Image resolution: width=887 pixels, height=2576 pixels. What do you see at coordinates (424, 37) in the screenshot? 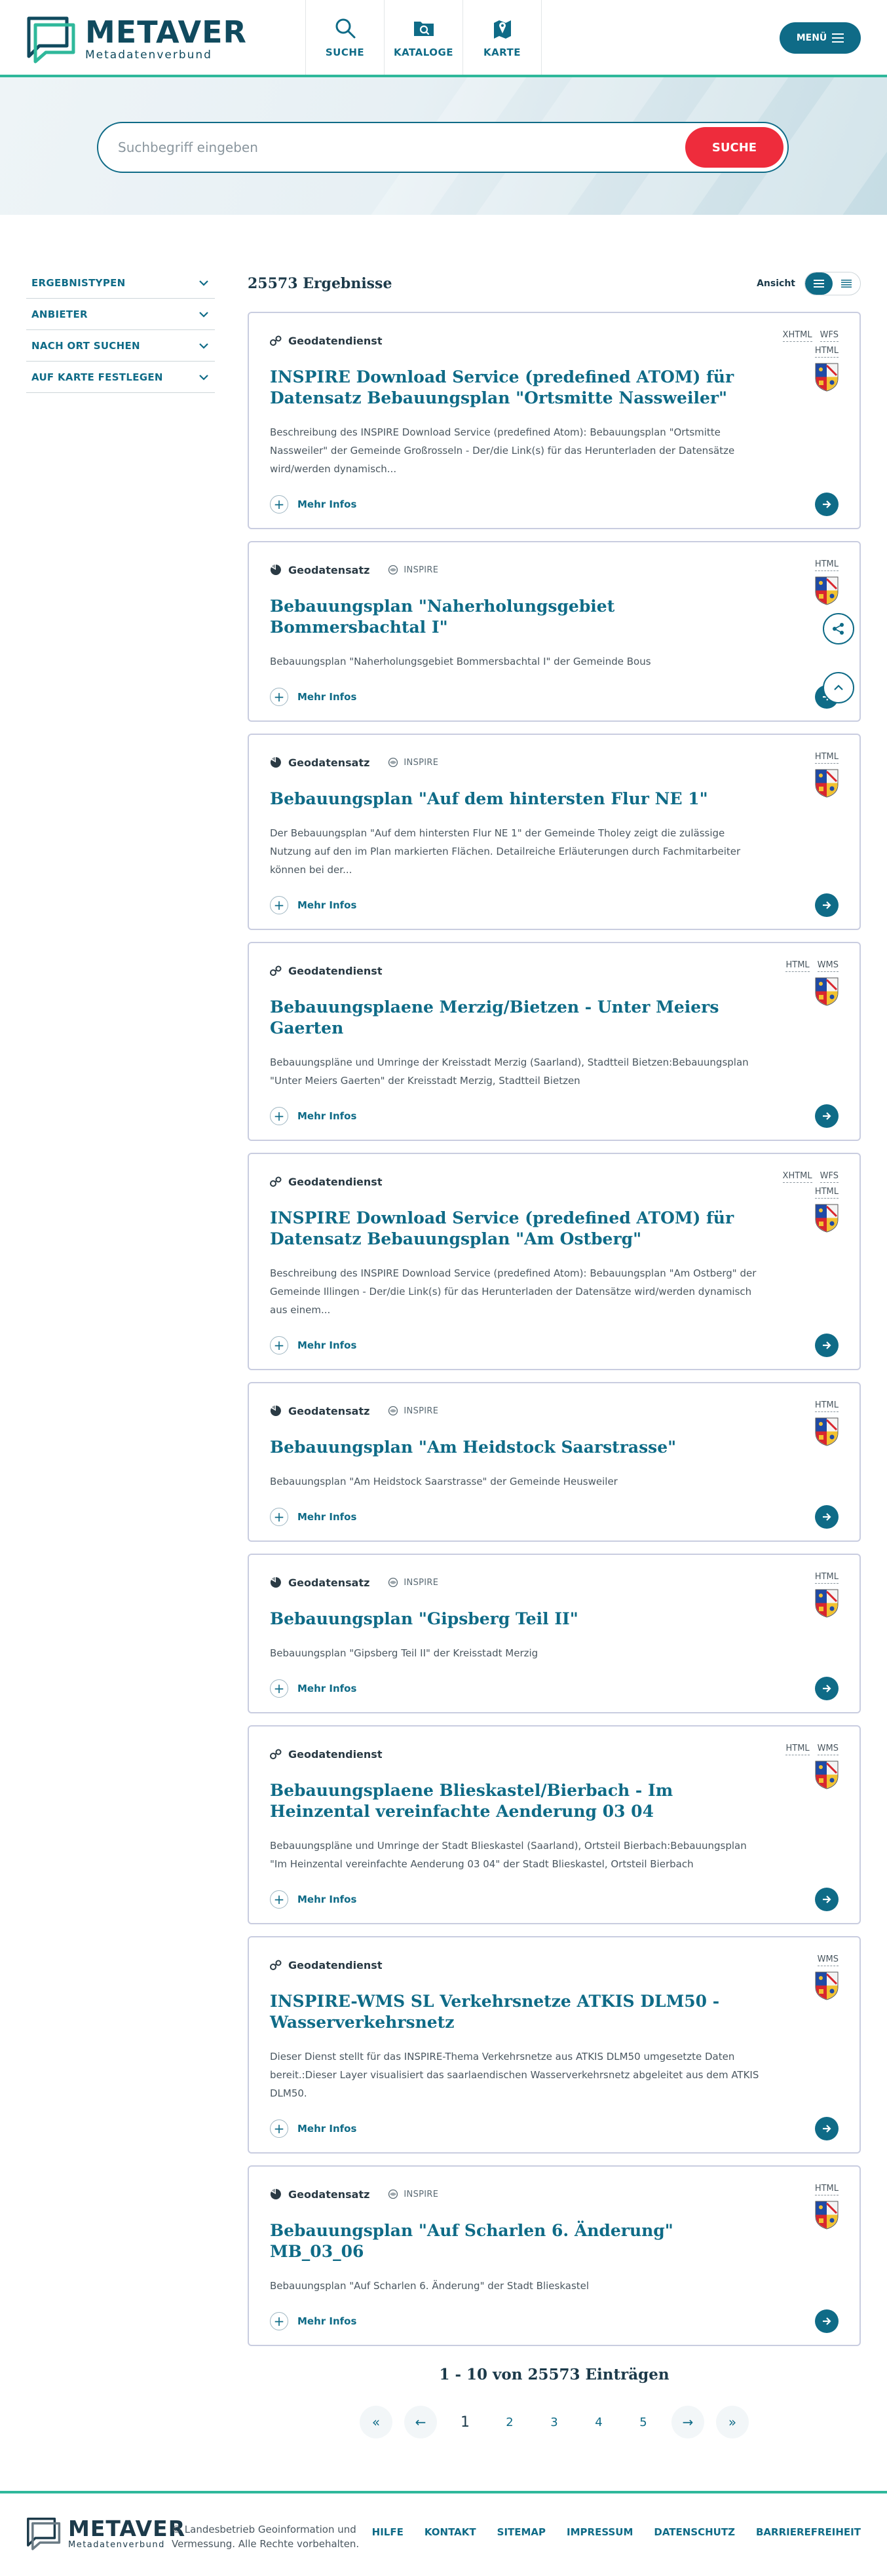
I see `nav-item-catalogs: KATALOGE` at bounding box center [424, 37].